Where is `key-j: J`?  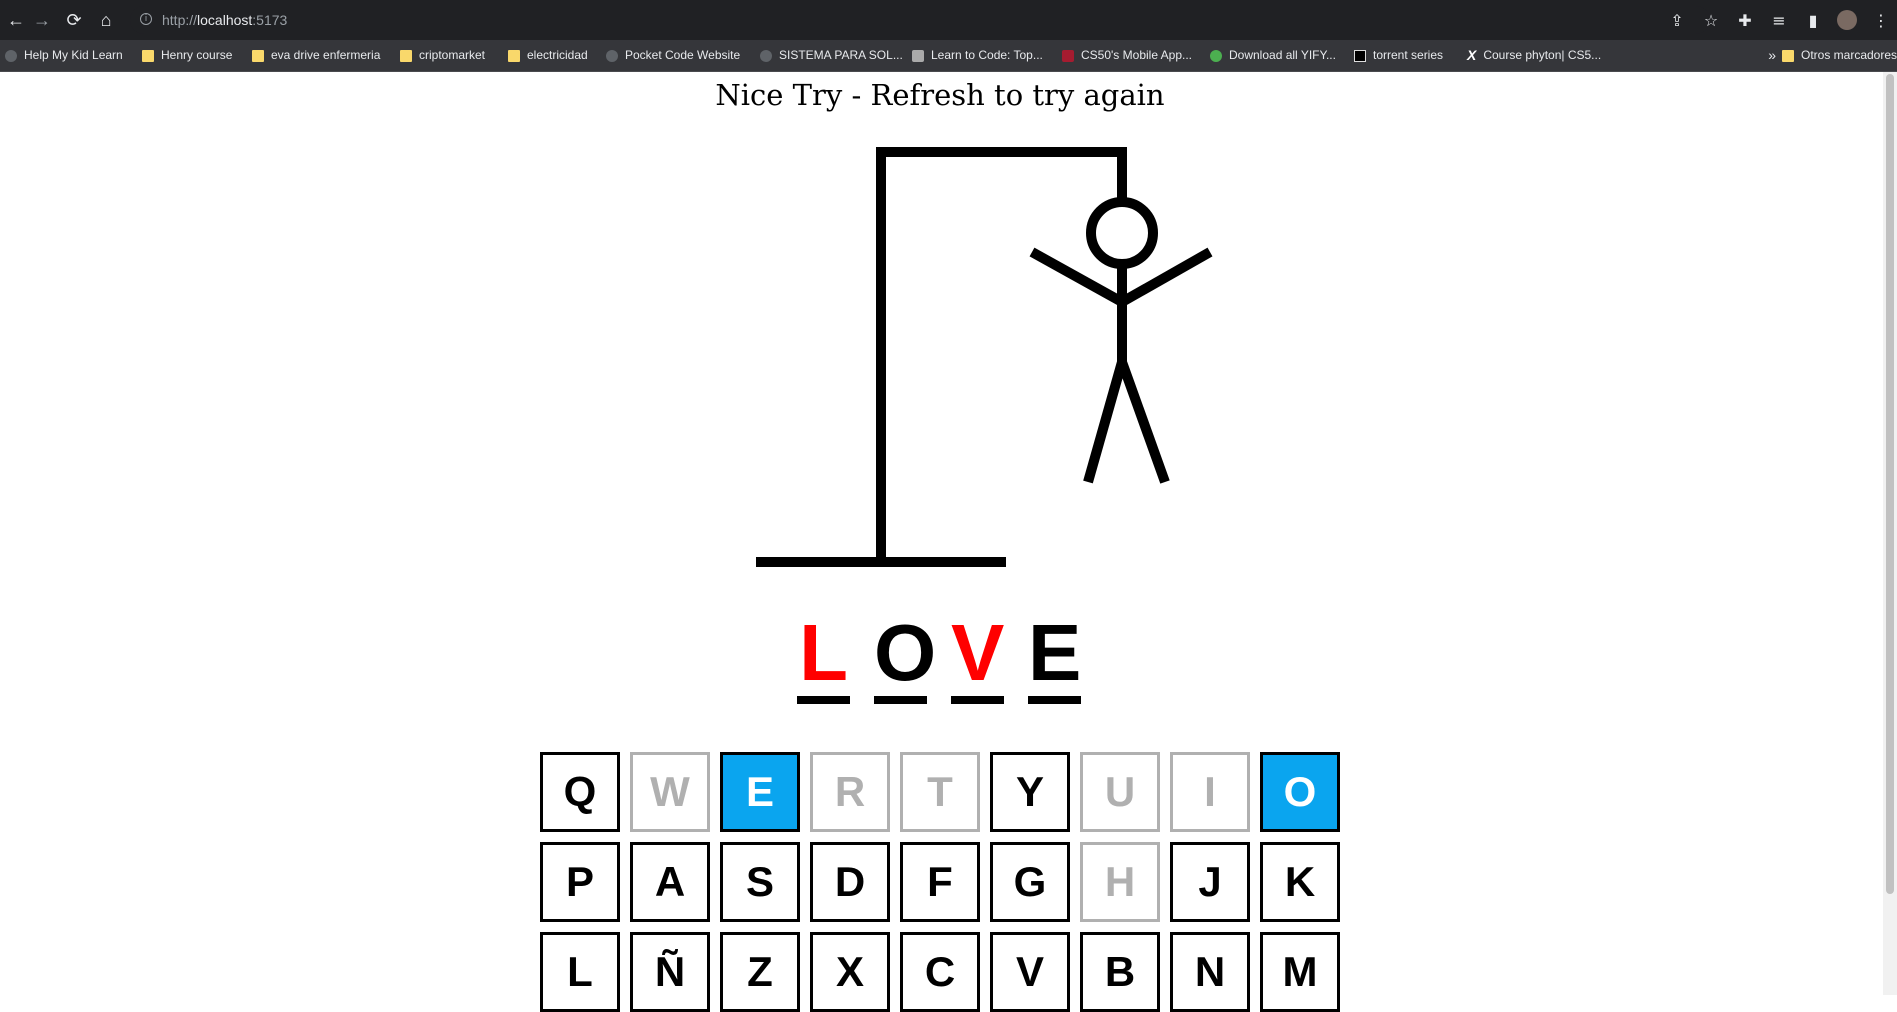 key-j: J is located at coordinates (1210, 882).